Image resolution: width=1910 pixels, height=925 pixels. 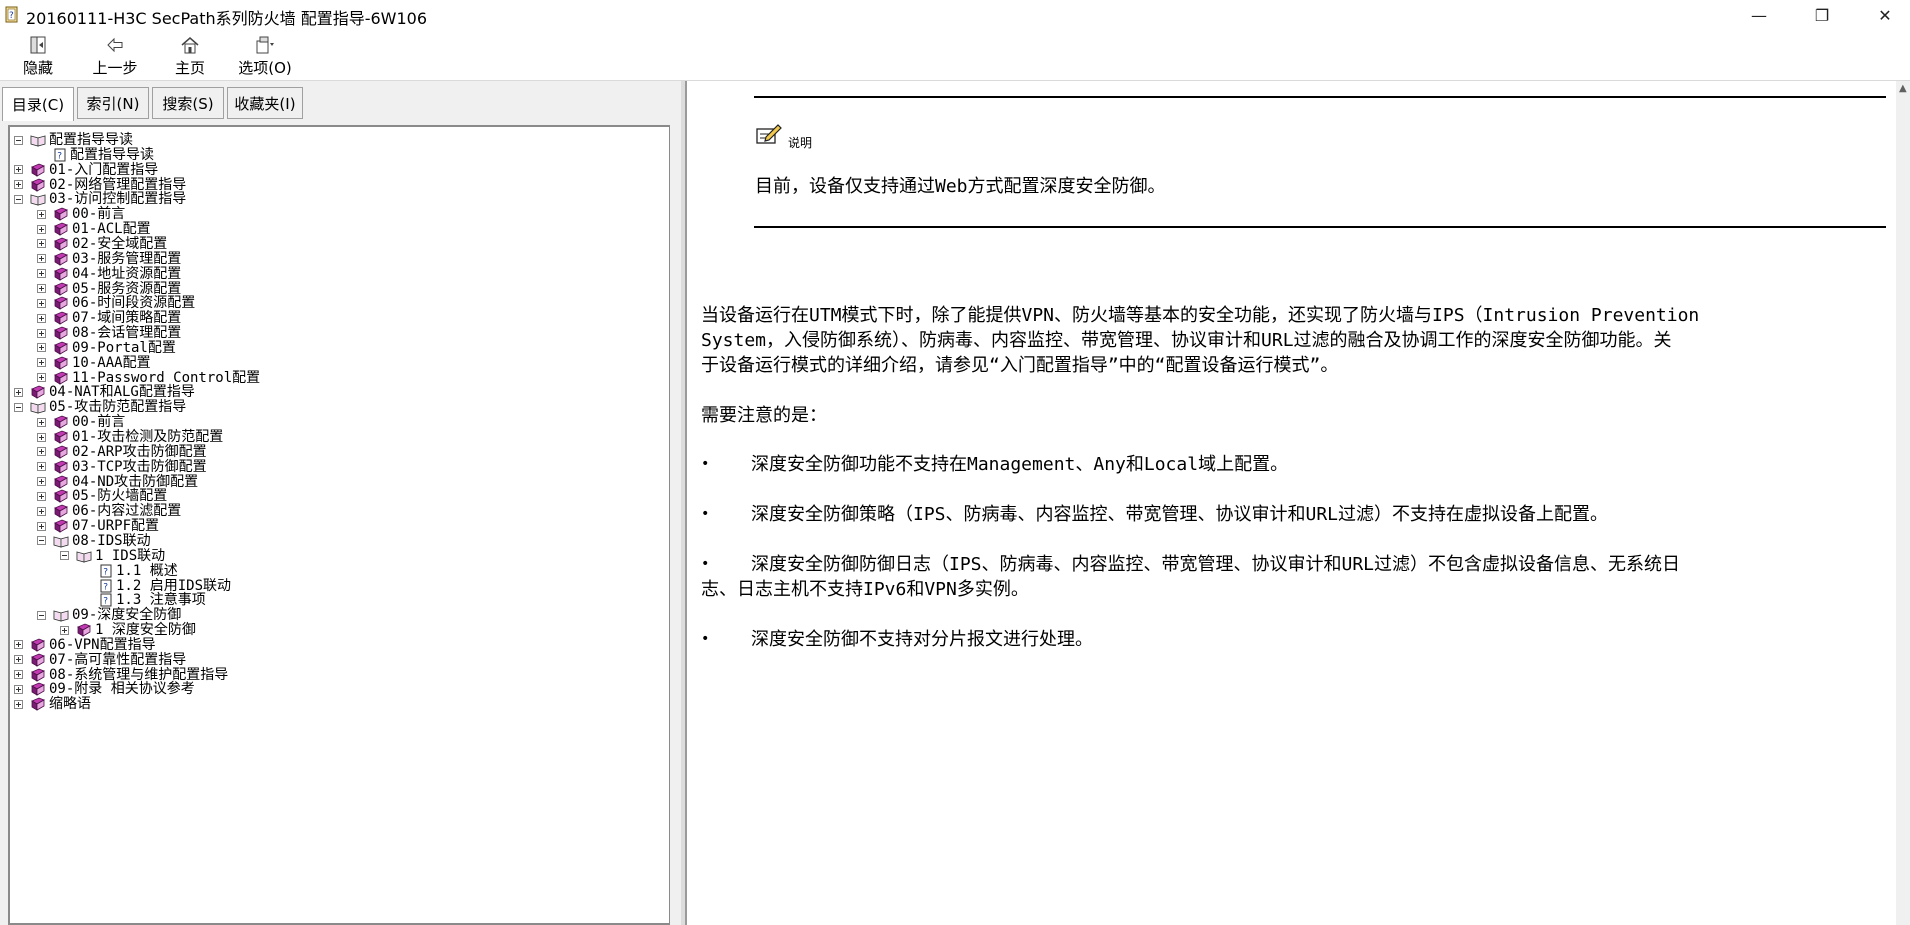 I want to click on back-button-label: 上一步, so click(x=115, y=68).